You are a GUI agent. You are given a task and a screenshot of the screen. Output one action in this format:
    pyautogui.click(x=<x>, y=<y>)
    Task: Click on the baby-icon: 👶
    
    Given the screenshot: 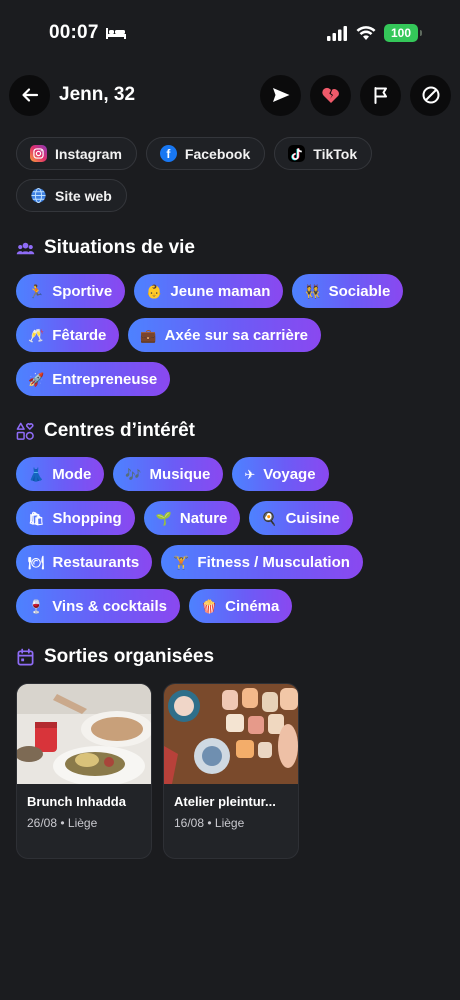 What is the action you would take?
    pyautogui.click(x=154, y=291)
    